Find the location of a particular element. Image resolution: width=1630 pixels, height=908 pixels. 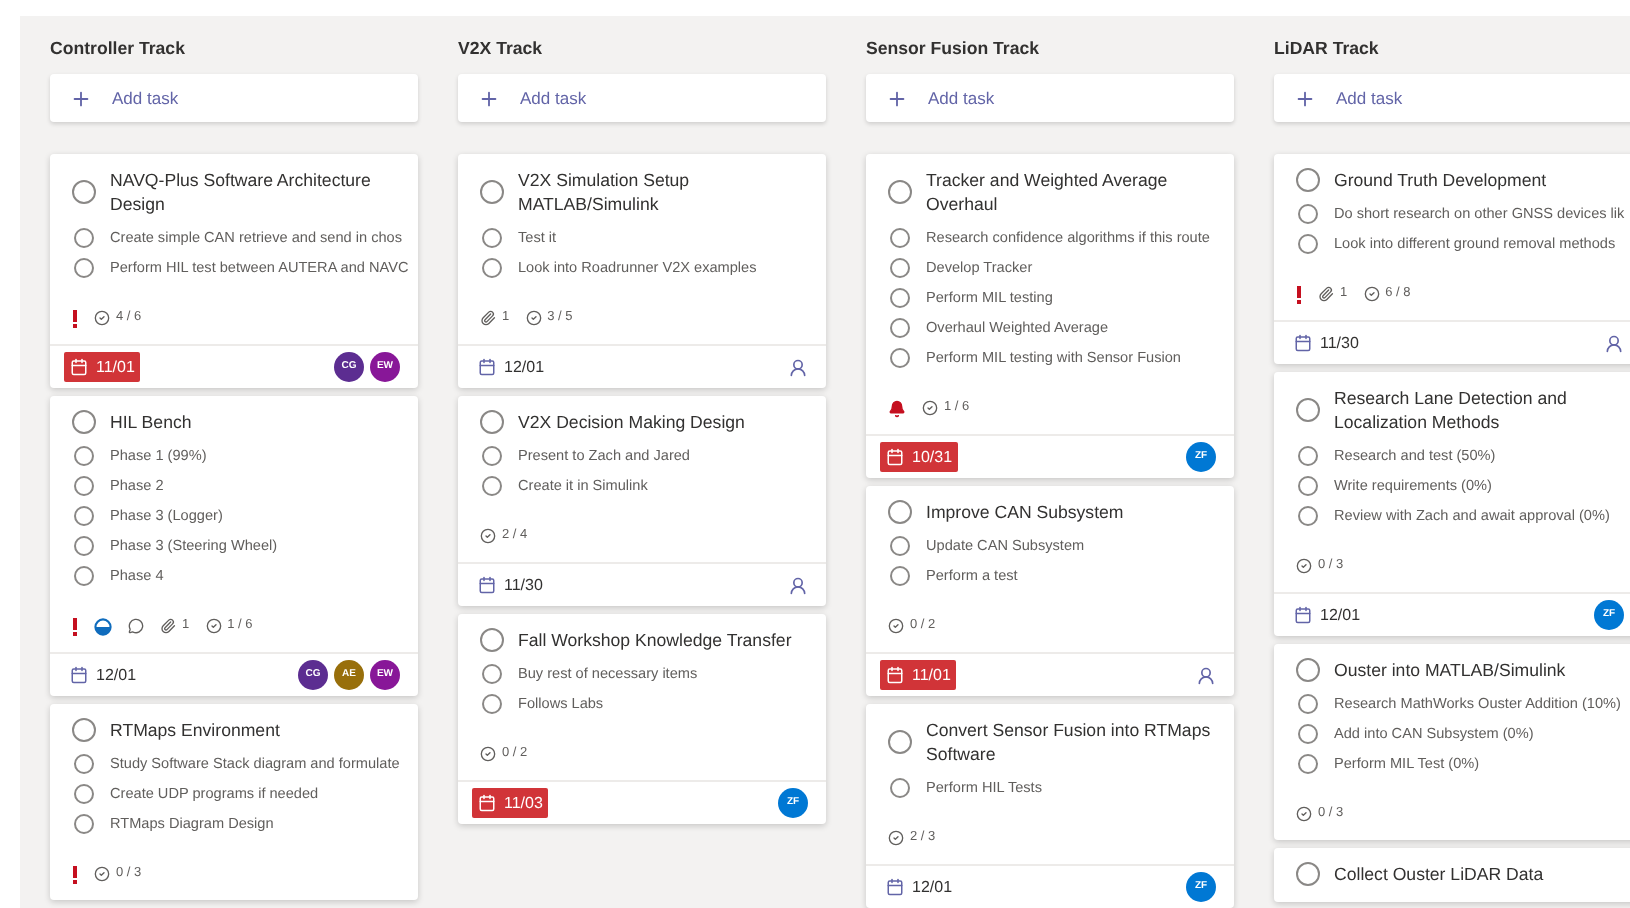

task-title: Fall Workshop Knowledge Transfer is located at coordinates (655, 640).